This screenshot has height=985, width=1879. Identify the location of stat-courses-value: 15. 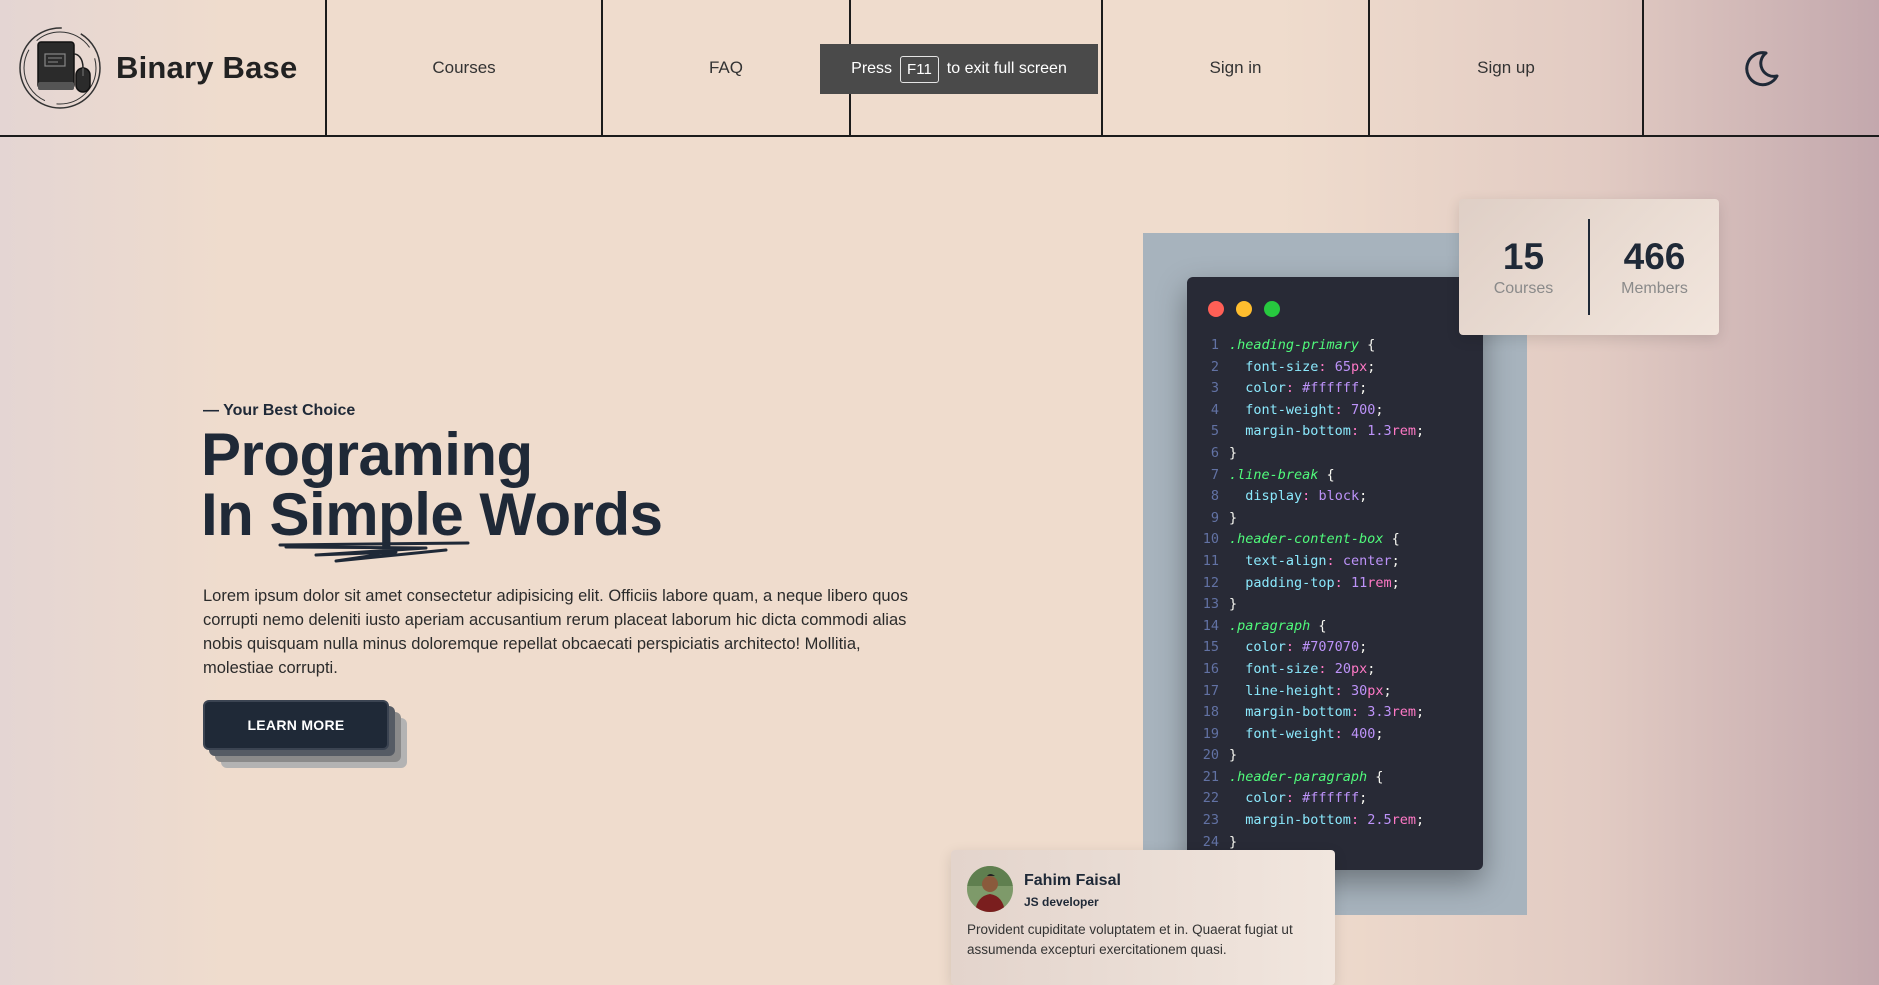
(1523, 256).